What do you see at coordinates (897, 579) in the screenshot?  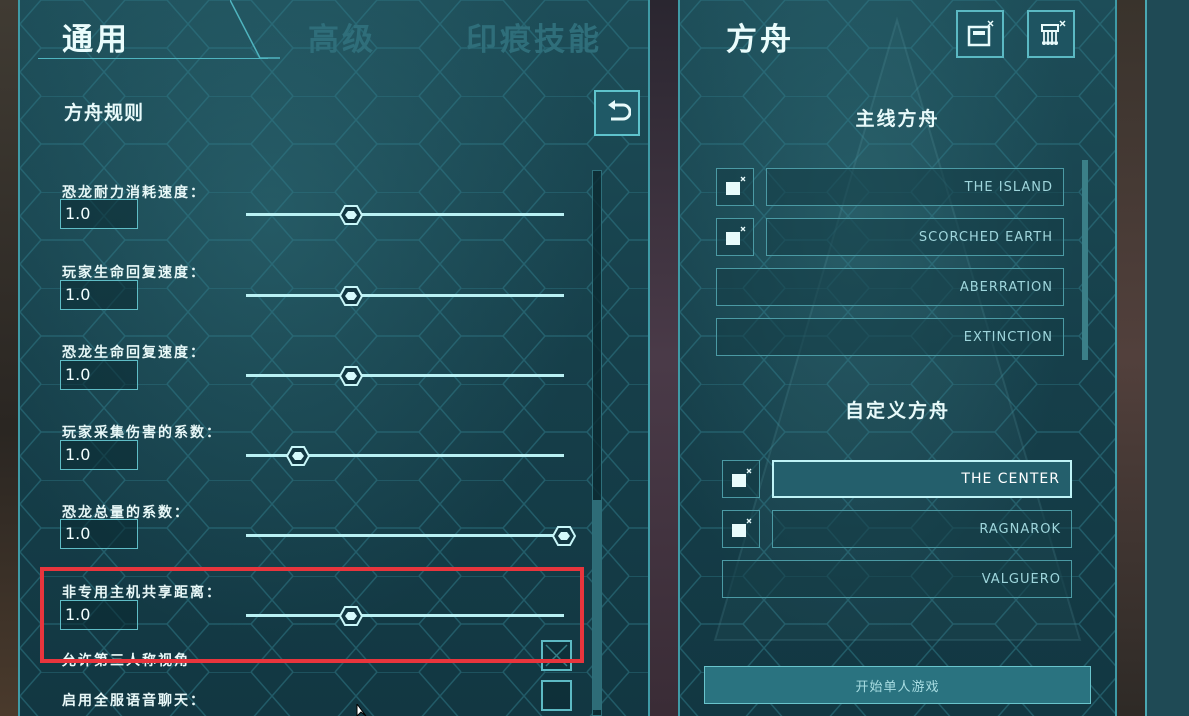 I see `map-item-valguero: VALGUERO` at bounding box center [897, 579].